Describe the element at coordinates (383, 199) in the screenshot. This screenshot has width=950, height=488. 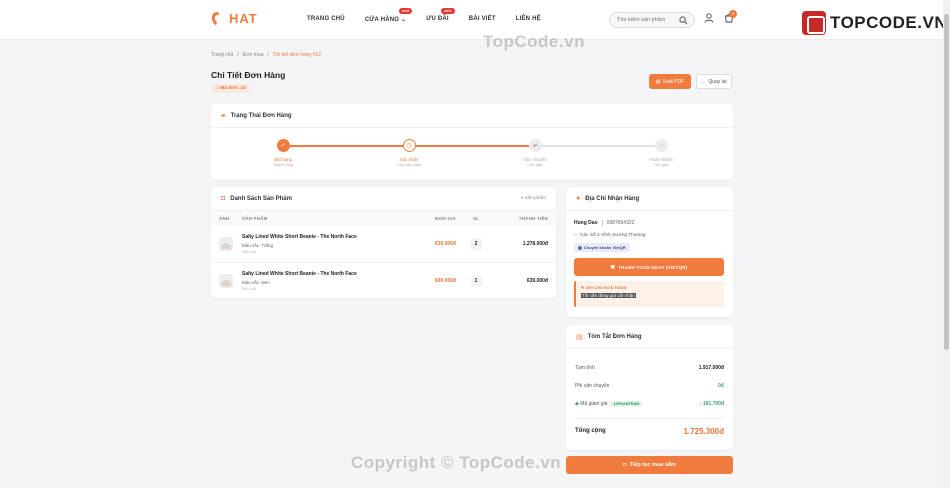
I see `products-card-header: ◘ Danh Sách Sản Phẩm 2 sản phẩm` at that location.